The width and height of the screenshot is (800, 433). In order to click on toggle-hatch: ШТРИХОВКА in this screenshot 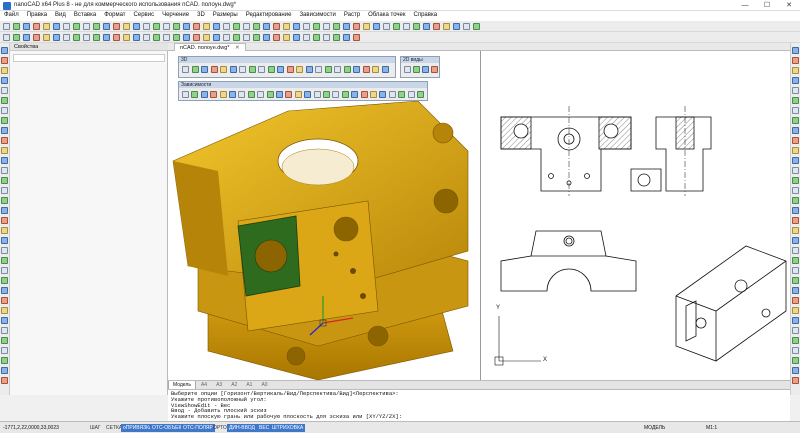, I will do `click(288, 428)`.